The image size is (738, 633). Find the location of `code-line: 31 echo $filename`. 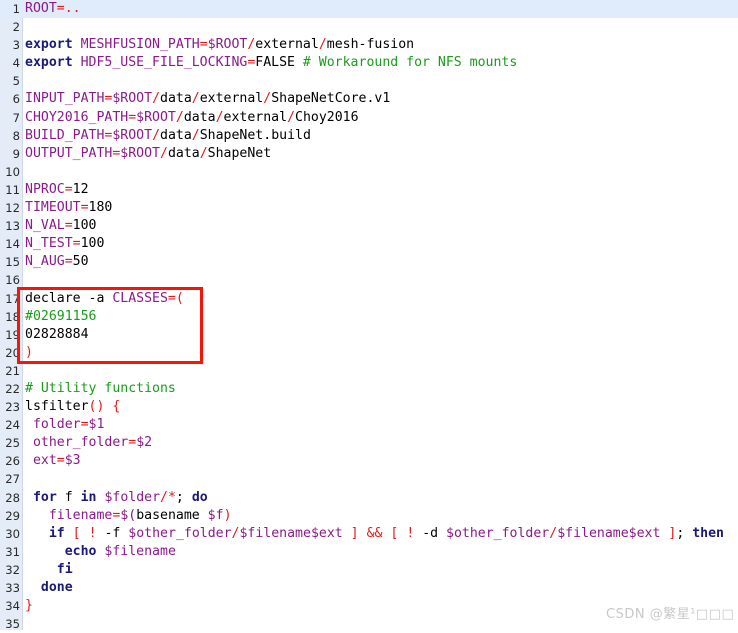

code-line: 31 echo $filename is located at coordinates (369, 552).